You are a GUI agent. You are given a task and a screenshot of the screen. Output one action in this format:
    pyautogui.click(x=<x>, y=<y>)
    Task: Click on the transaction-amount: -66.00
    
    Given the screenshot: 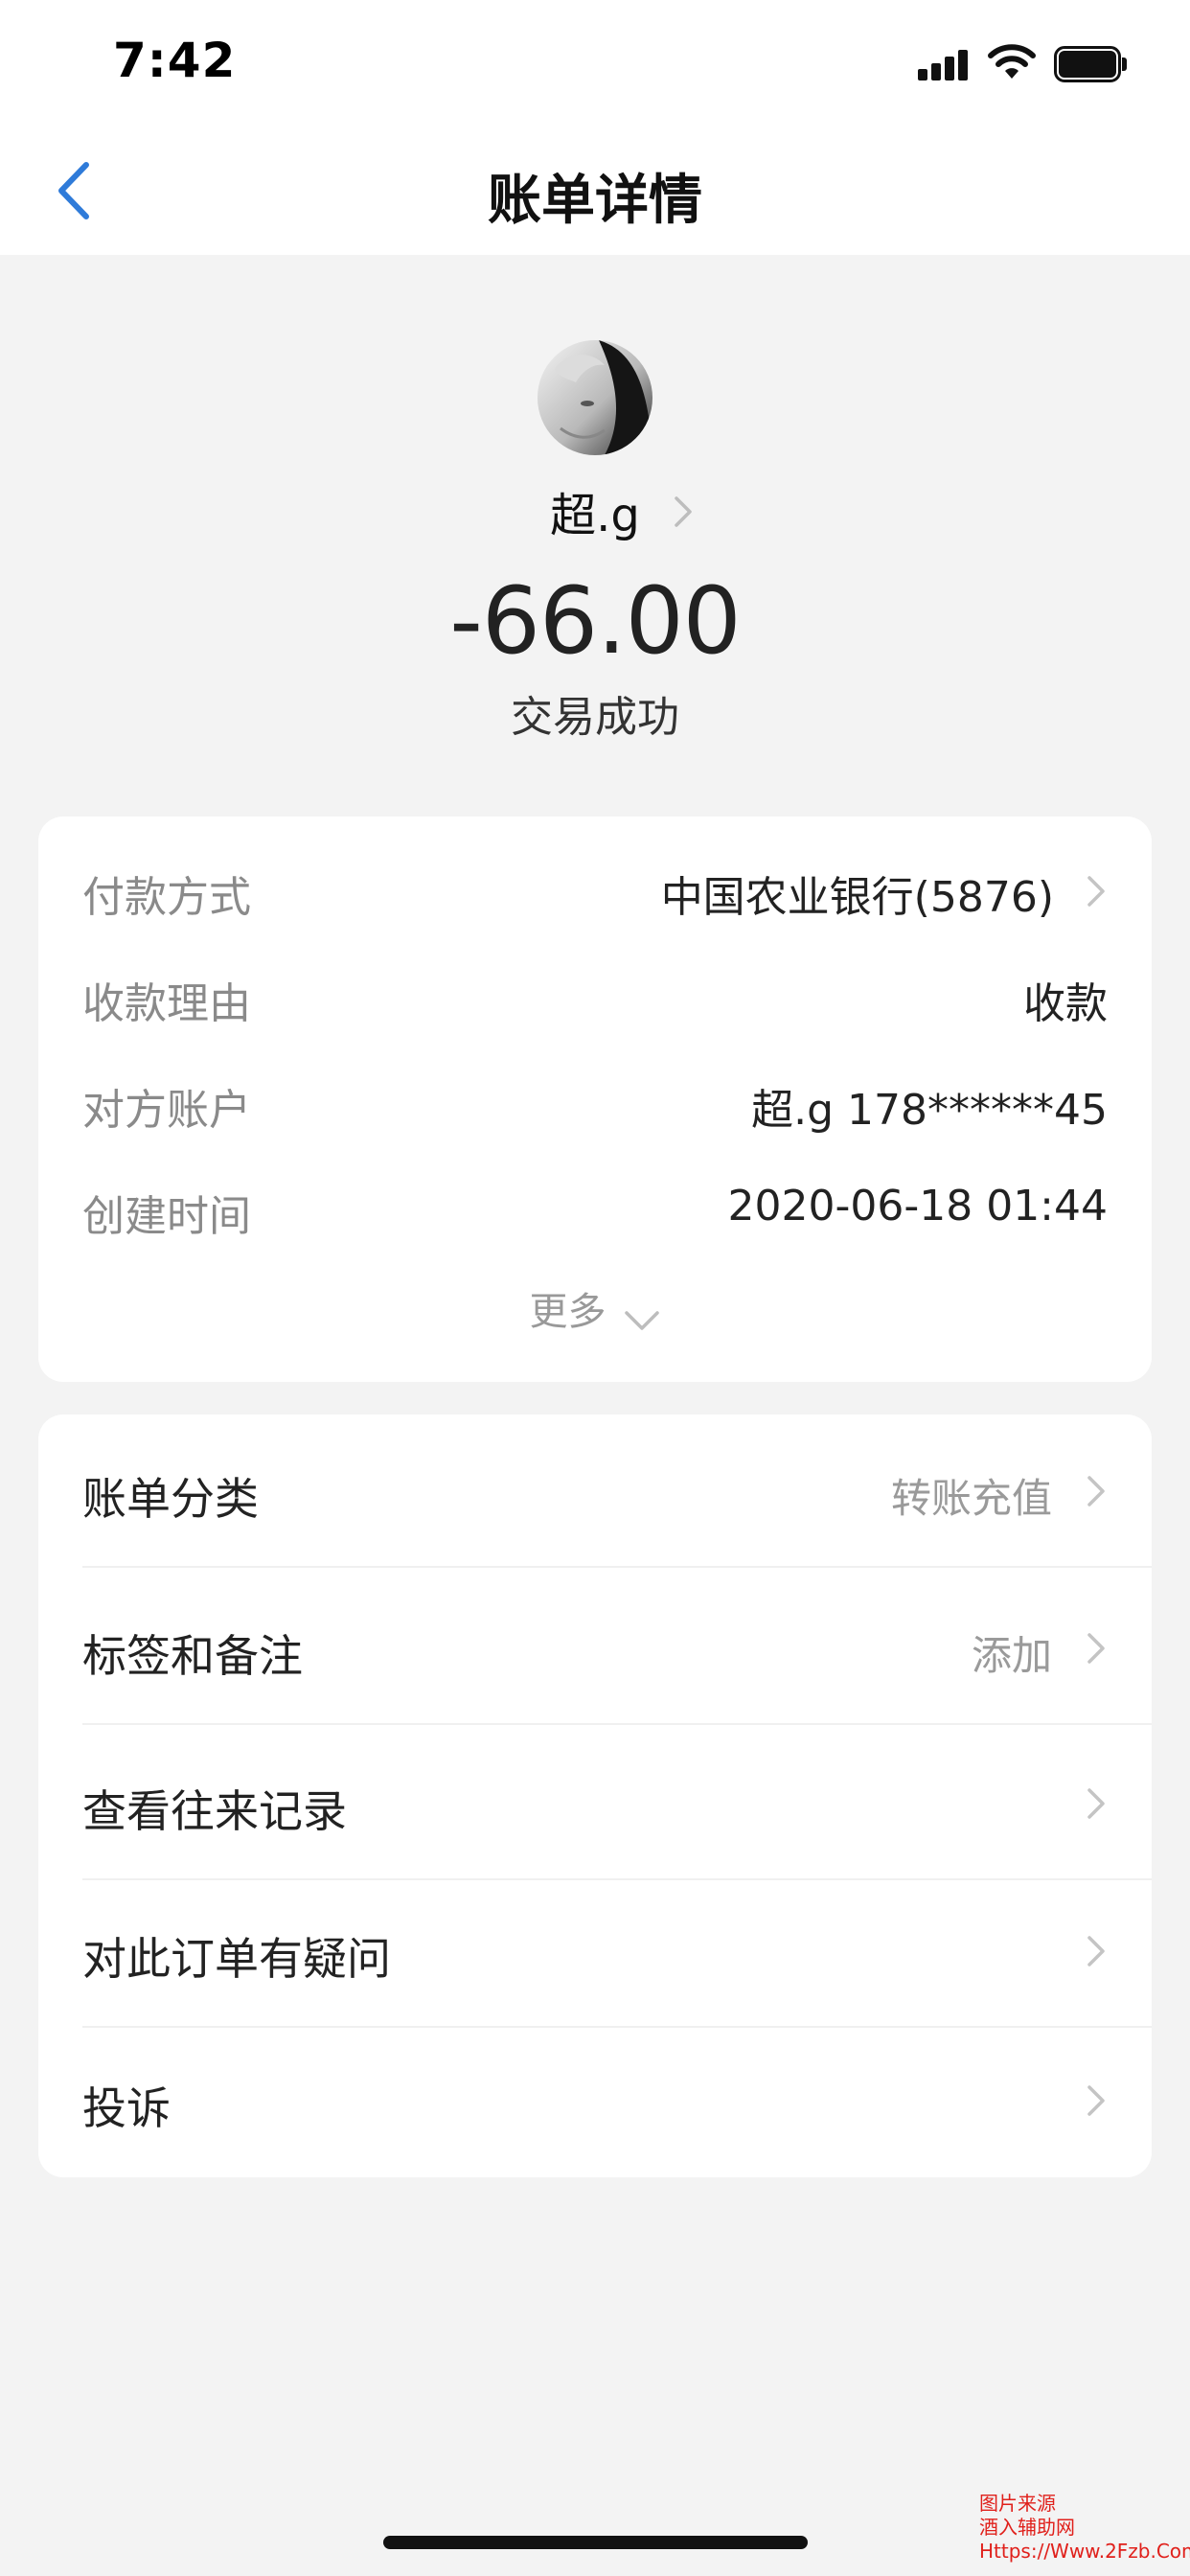 What is the action you would take?
    pyautogui.click(x=595, y=621)
    